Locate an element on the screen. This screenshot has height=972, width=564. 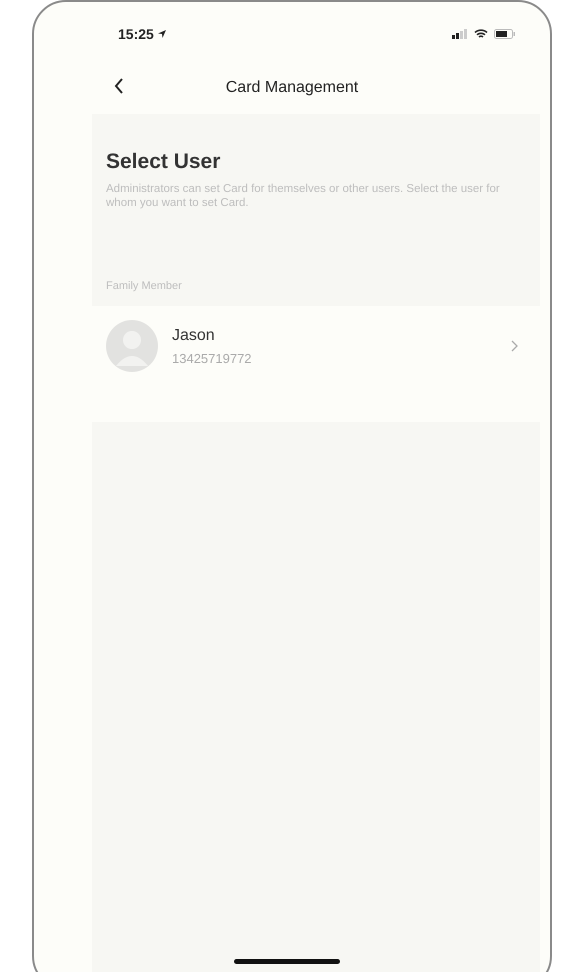
avatar-icon is located at coordinates (132, 346).